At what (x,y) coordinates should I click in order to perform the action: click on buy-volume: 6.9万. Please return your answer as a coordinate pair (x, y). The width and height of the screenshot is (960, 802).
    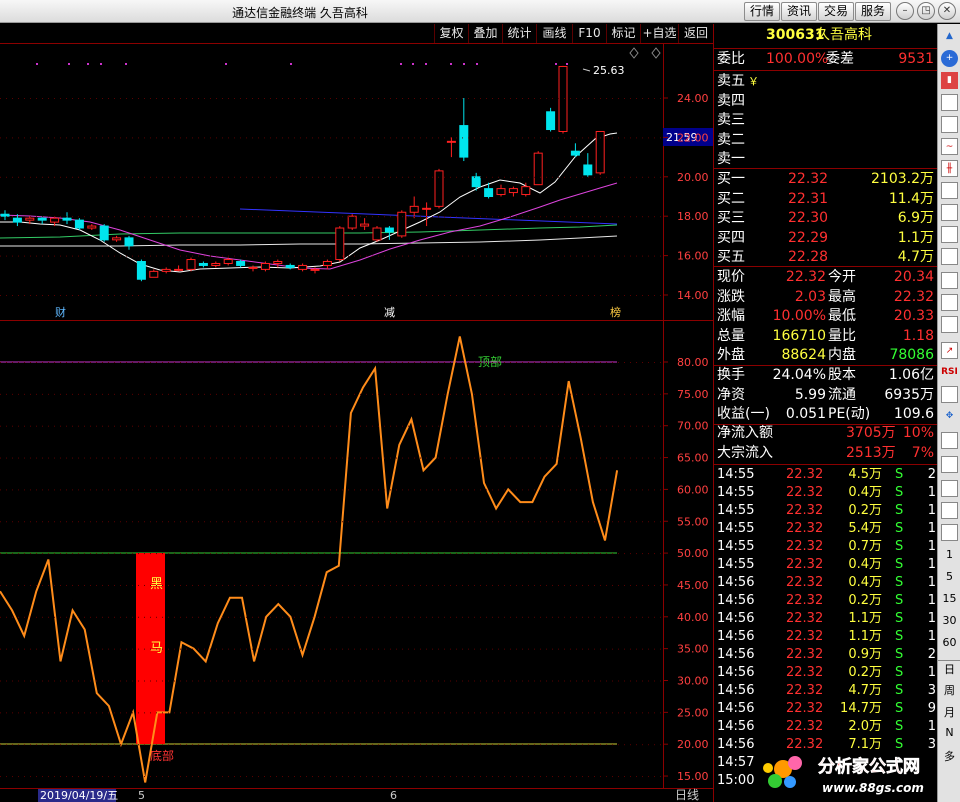
    Looking at the image, I should click on (915, 218).